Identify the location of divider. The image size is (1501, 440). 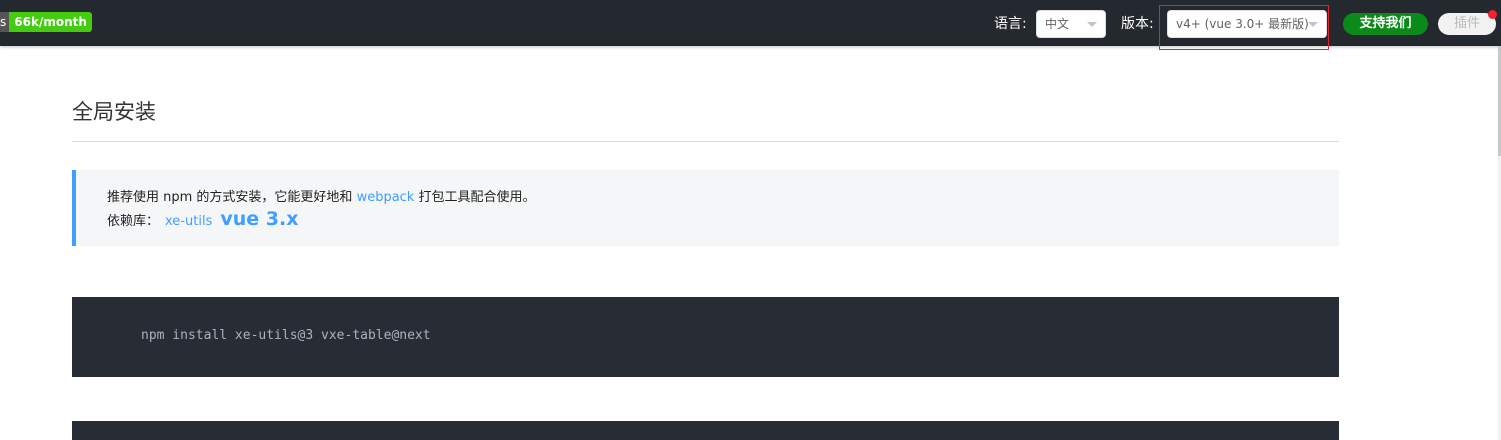
(705, 141).